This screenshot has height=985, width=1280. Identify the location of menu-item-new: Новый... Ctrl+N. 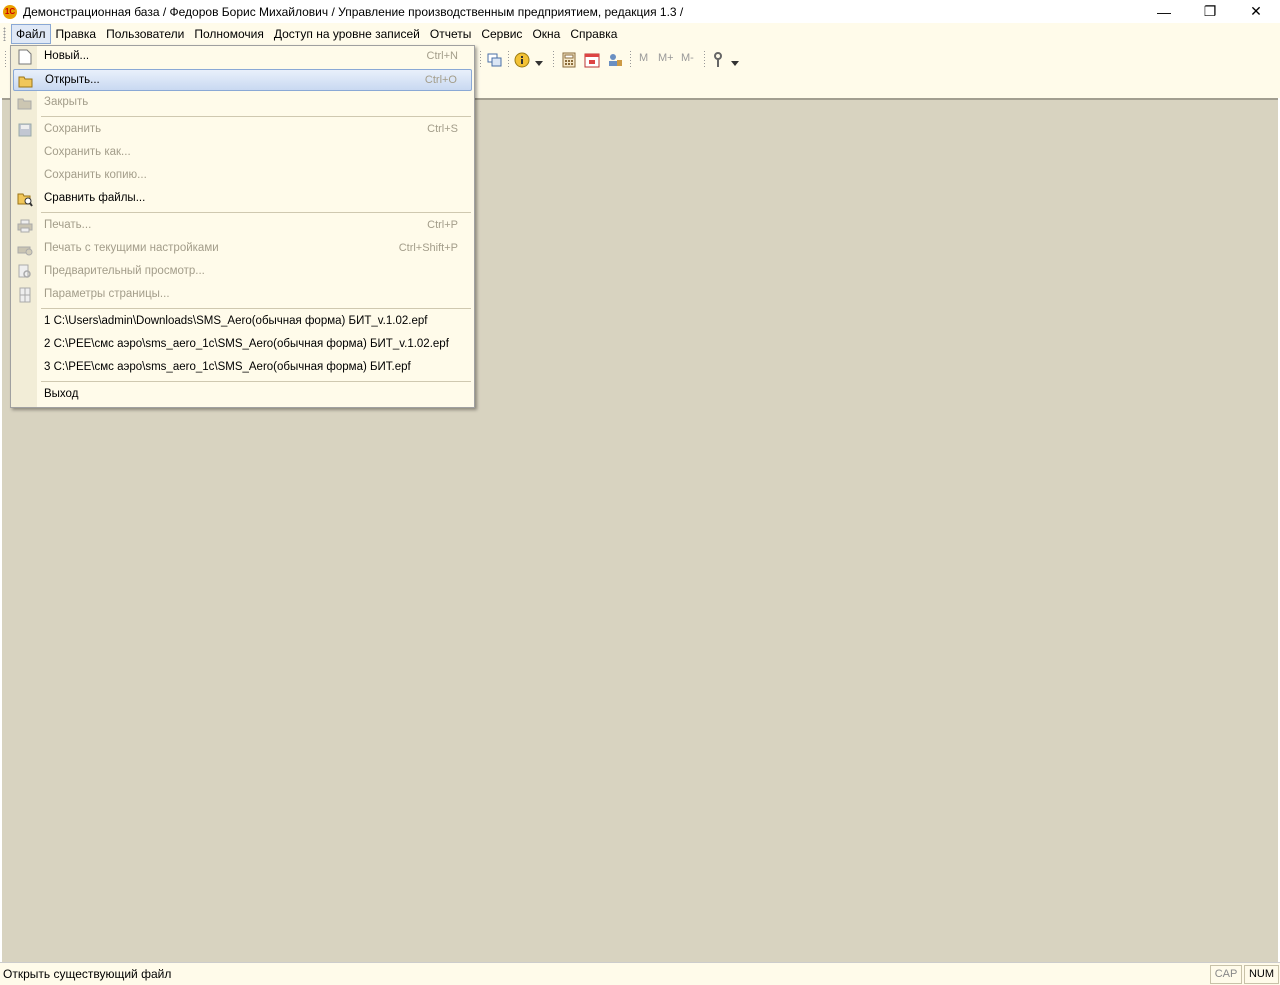
(242, 57).